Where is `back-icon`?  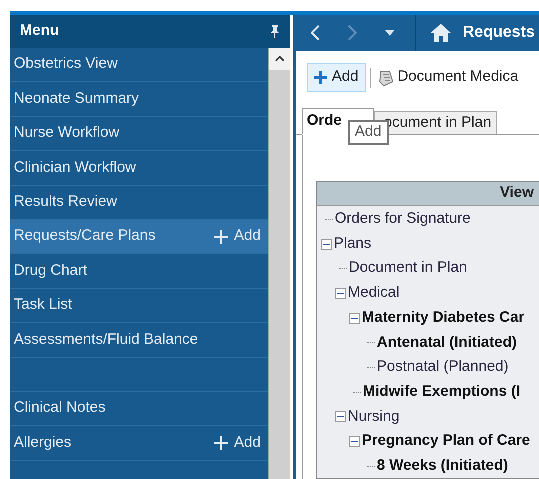
back-icon is located at coordinates (315, 33).